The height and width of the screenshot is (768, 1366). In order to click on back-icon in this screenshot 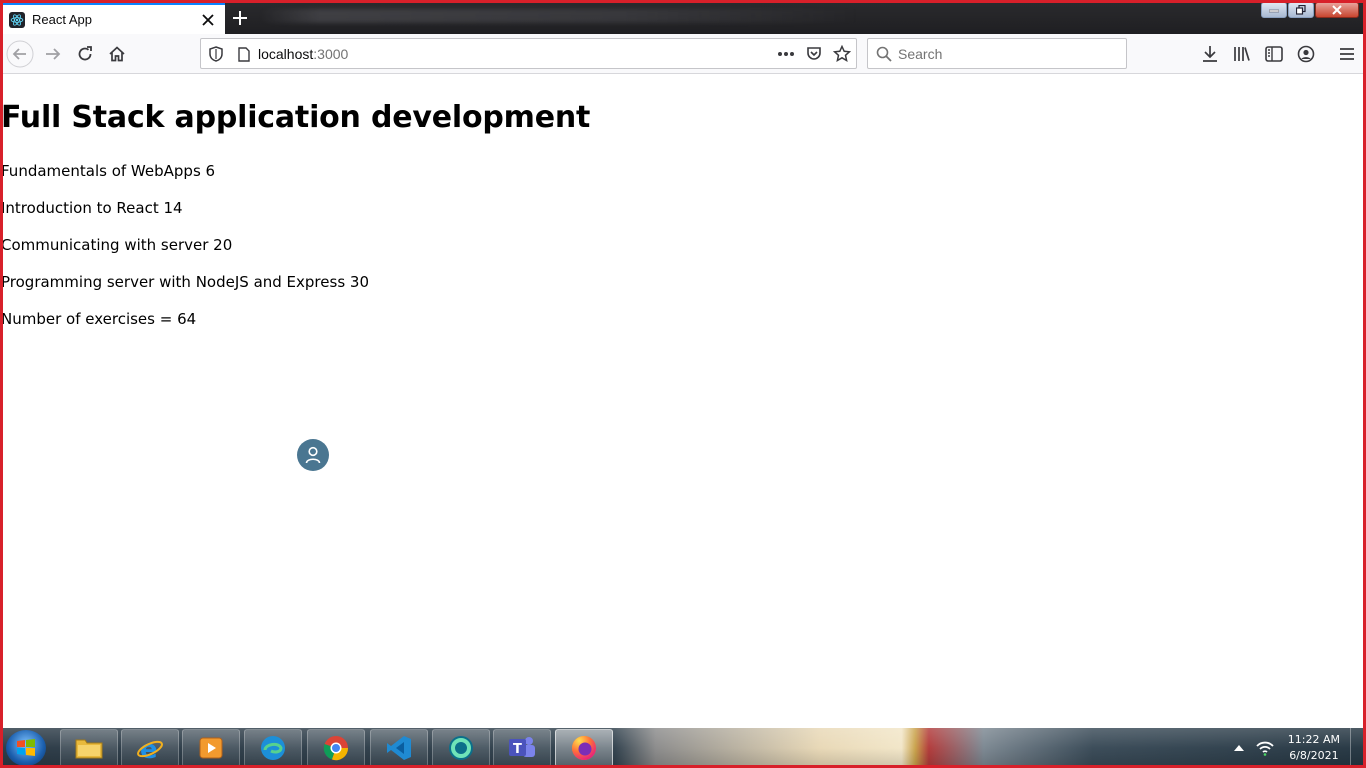, I will do `click(20, 54)`.